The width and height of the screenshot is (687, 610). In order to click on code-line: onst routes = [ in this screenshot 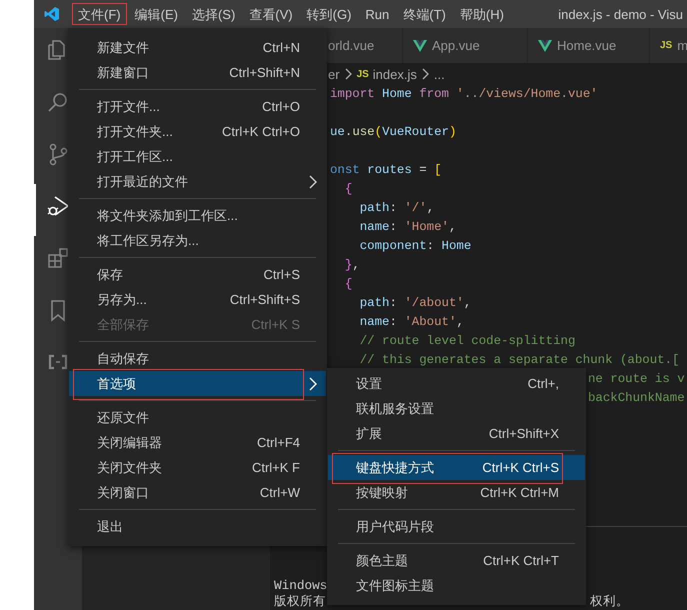, I will do `click(386, 170)`.